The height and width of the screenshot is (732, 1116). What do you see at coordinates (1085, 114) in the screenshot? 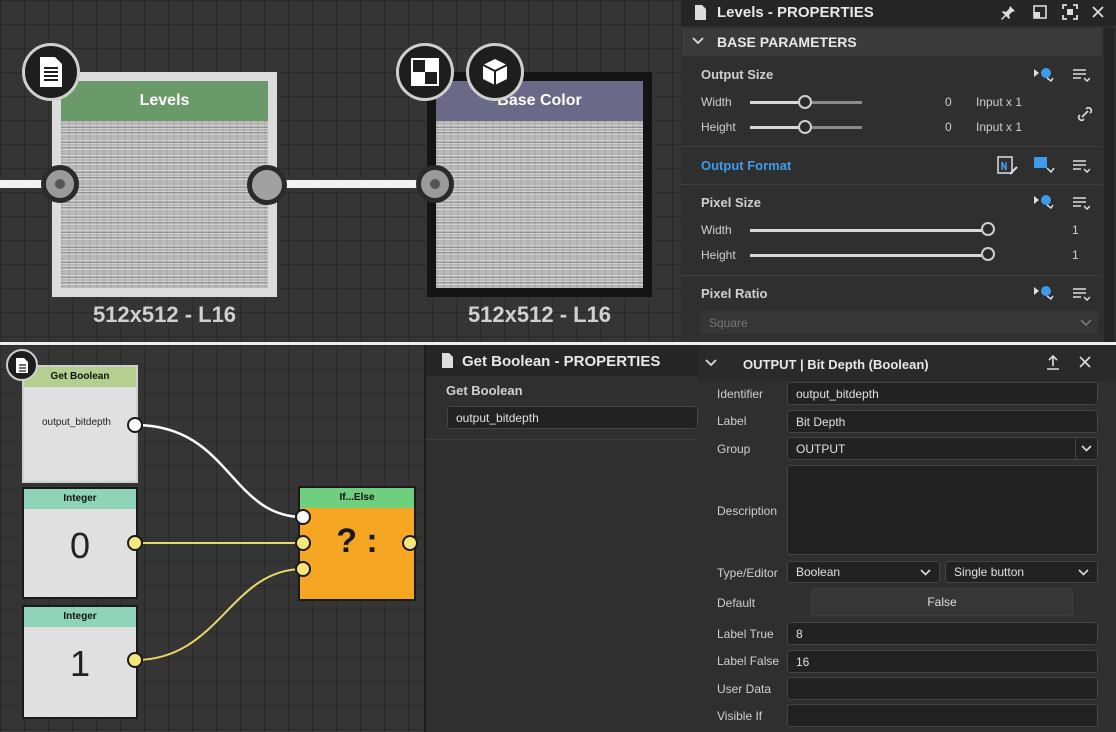
I see `link-icon` at bounding box center [1085, 114].